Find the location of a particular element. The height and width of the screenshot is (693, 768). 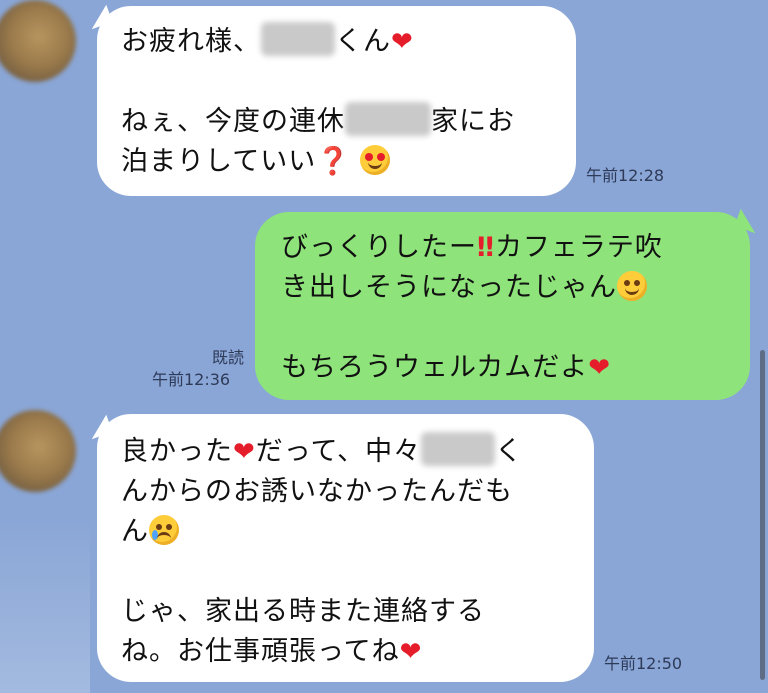

smirk-emoji-icon is located at coordinates (632, 286).